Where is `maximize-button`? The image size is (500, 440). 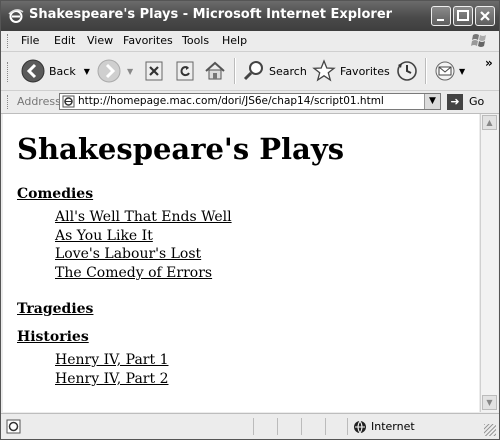
maximize-button is located at coordinates (463, 16).